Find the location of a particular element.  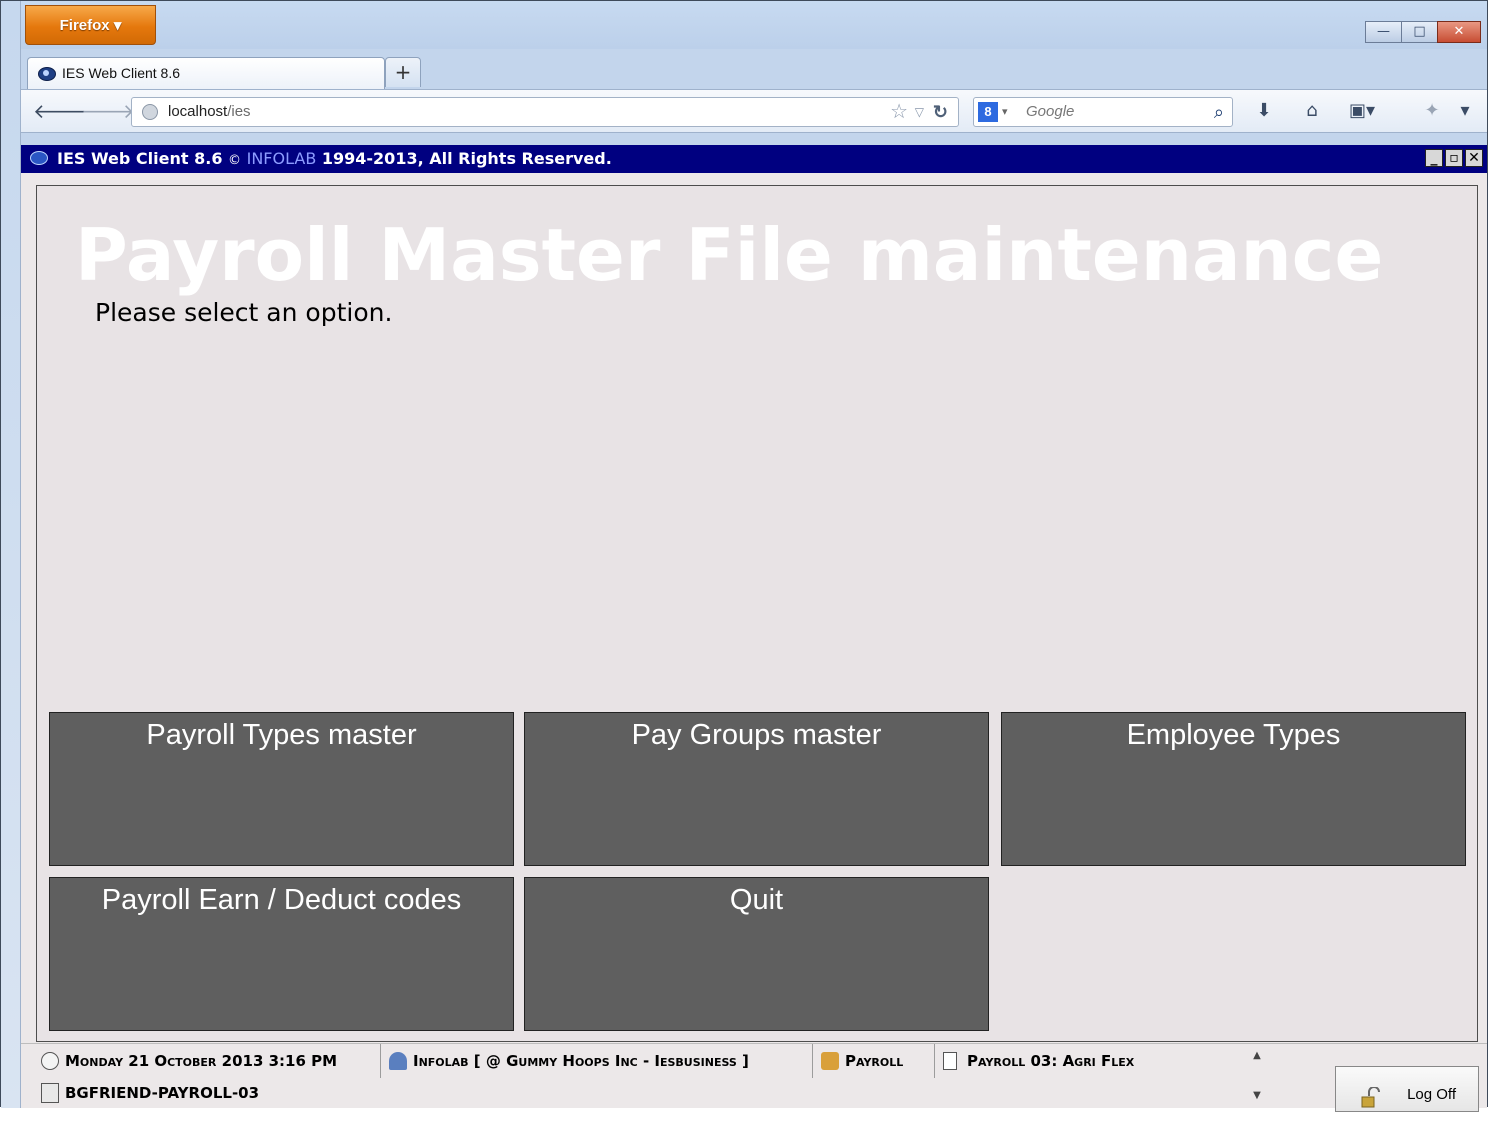

log-off-button: Log Off is located at coordinates (1407, 1089).